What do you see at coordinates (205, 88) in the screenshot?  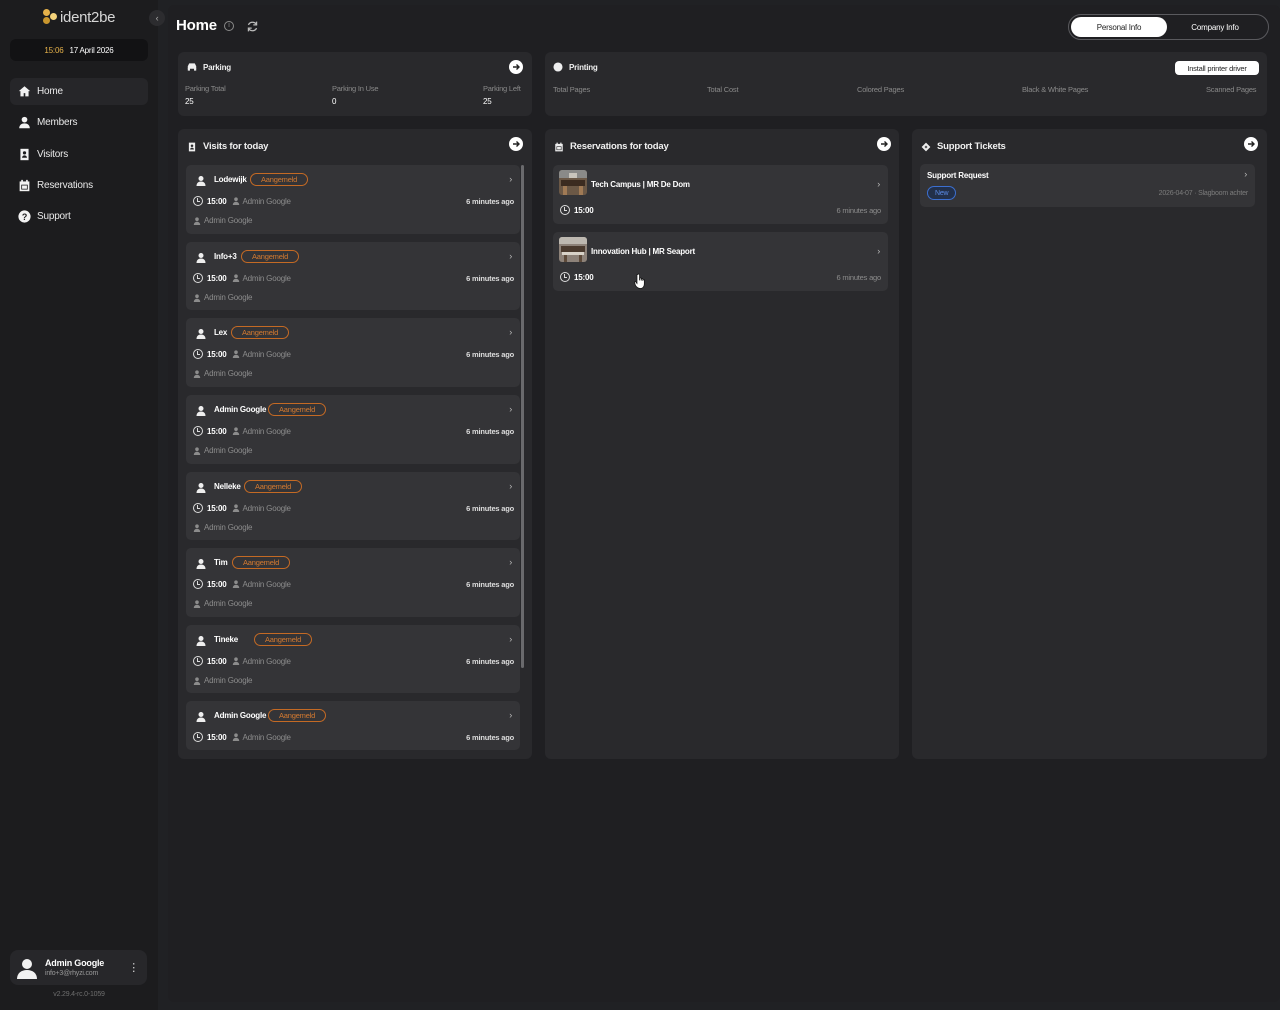 I see `parking-total-label: Parking Total` at bounding box center [205, 88].